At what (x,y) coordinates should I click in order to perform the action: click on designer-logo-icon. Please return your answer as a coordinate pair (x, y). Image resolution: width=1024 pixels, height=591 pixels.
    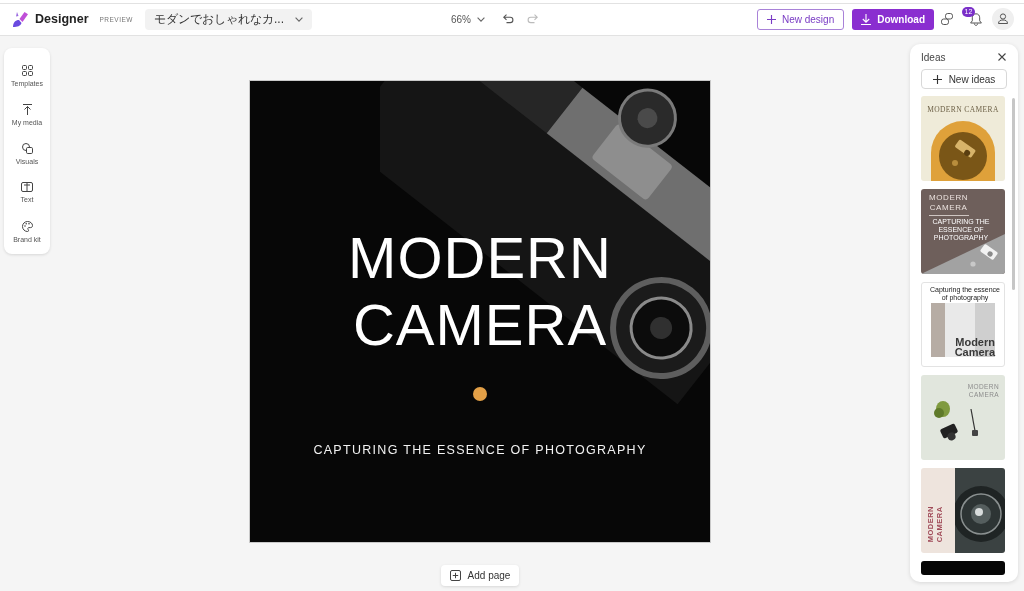
    Looking at the image, I should click on (20, 19).